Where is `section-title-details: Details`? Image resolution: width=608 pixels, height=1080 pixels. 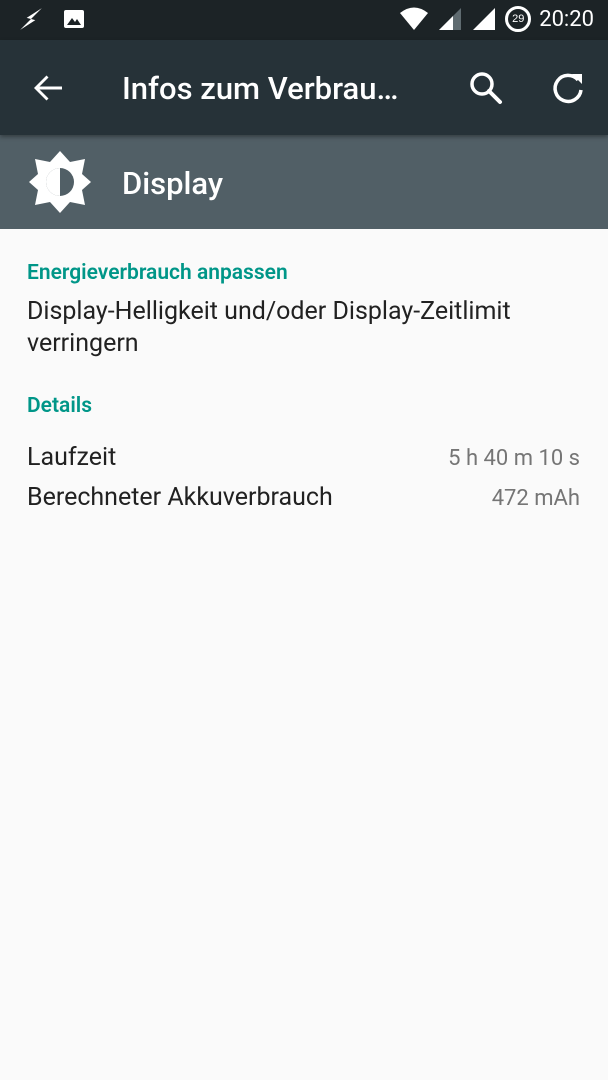 section-title-details: Details is located at coordinates (60, 406).